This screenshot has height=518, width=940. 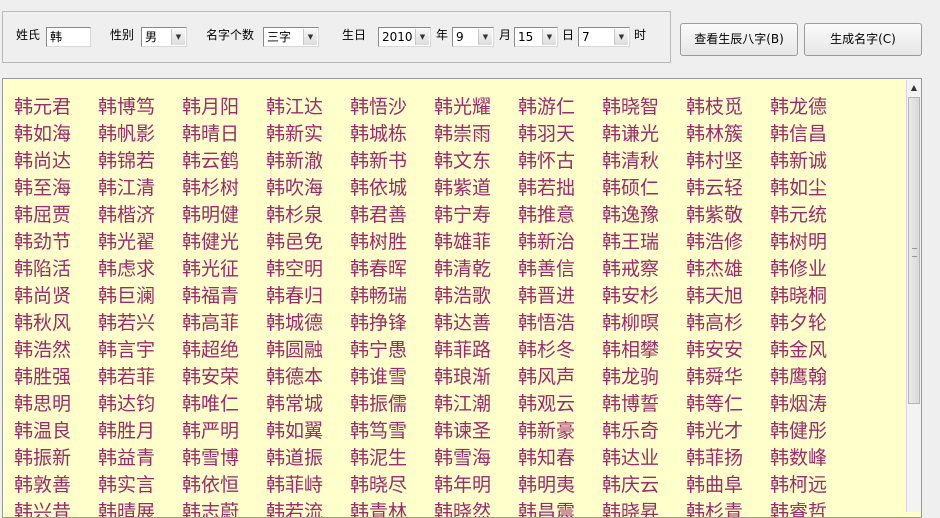 What do you see at coordinates (295, 431) in the screenshot?
I see `name-item: 韩如翼` at bounding box center [295, 431].